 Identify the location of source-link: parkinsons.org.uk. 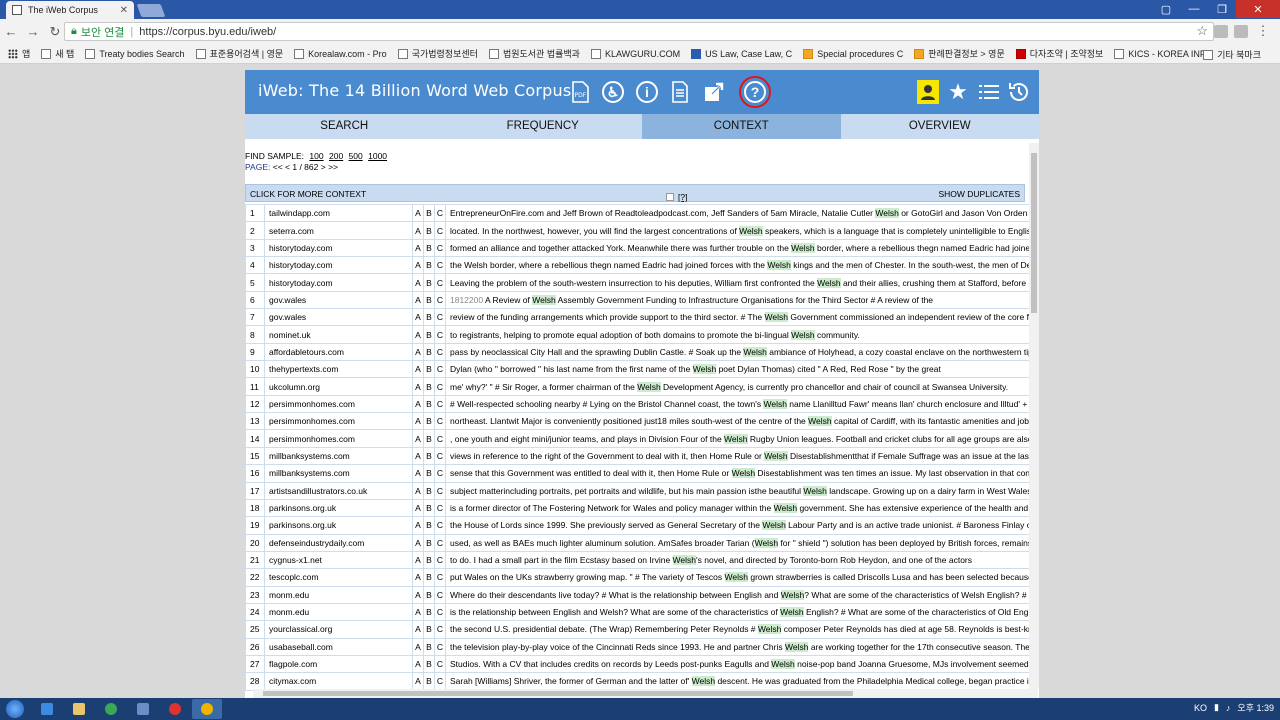
(338, 508).